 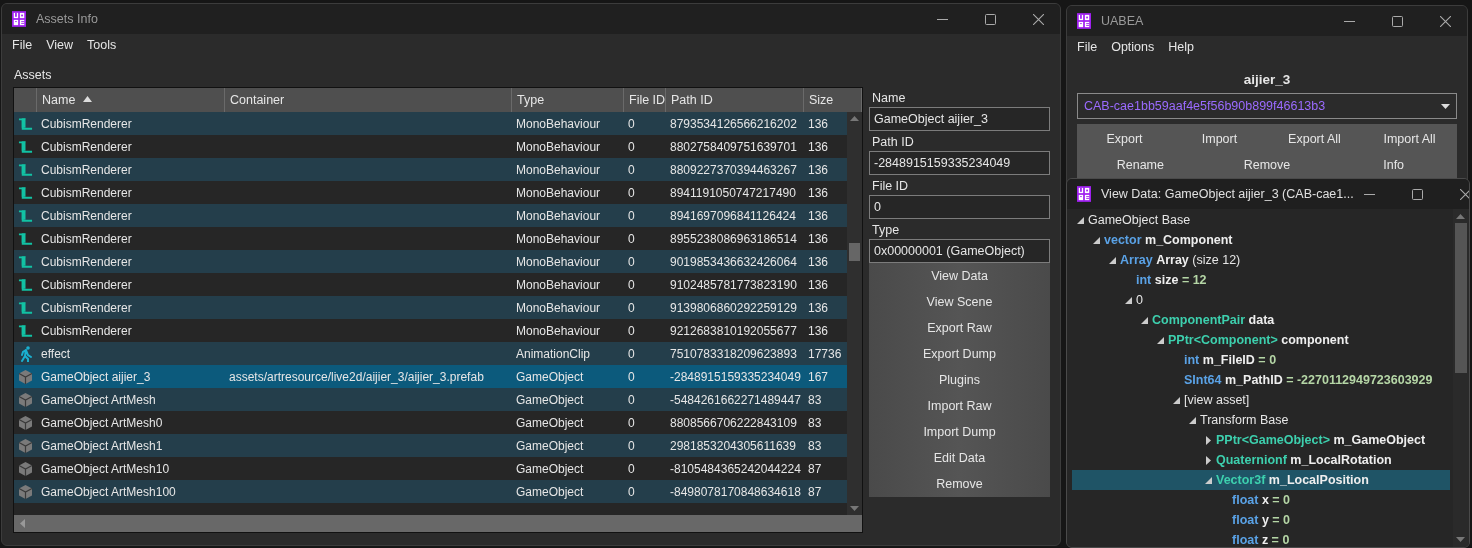 What do you see at coordinates (1261, 520) in the screenshot?
I see `tree-item: float y = 0` at bounding box center [1261, 520].